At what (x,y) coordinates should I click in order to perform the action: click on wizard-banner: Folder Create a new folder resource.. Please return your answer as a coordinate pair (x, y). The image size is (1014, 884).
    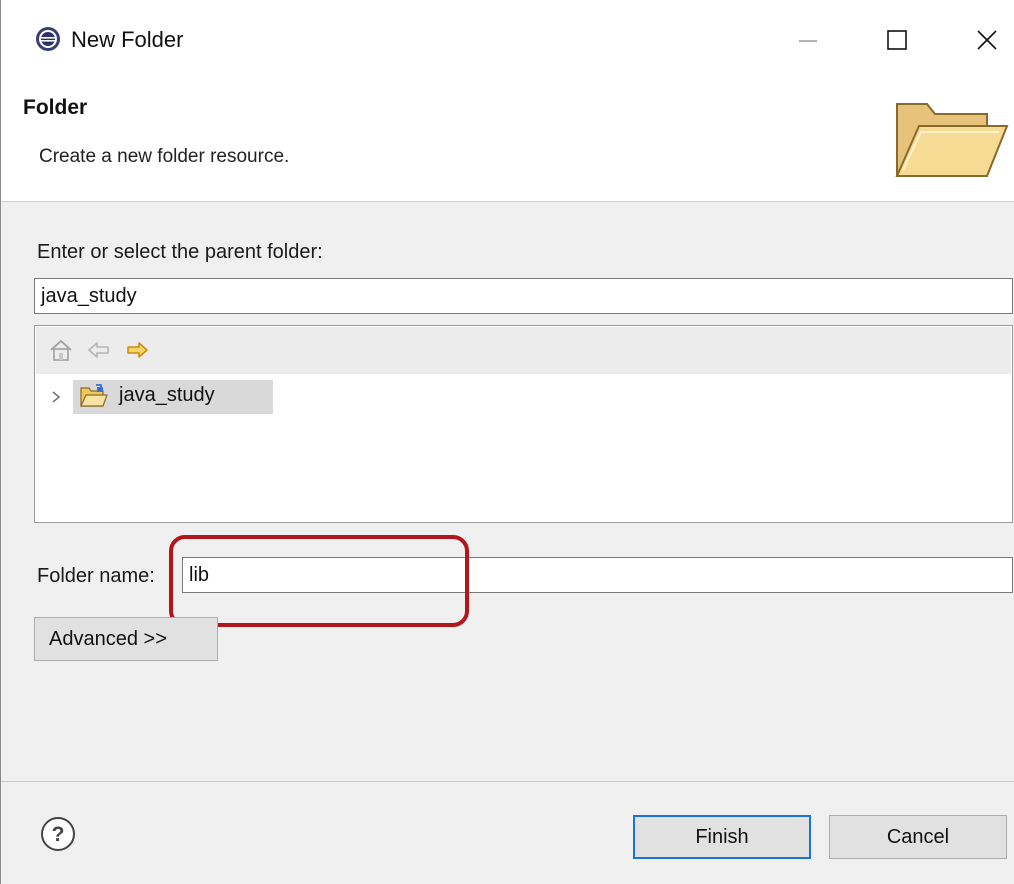
    Looking at the image, I should click on (507, 140).